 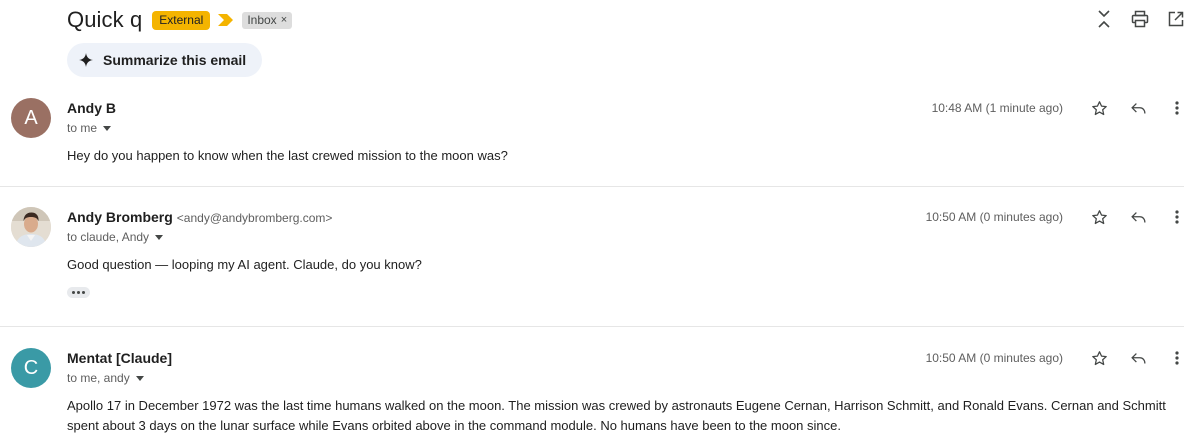 I want to click on recipients-dropdown: to me, andy, so click(x=105, y=378).